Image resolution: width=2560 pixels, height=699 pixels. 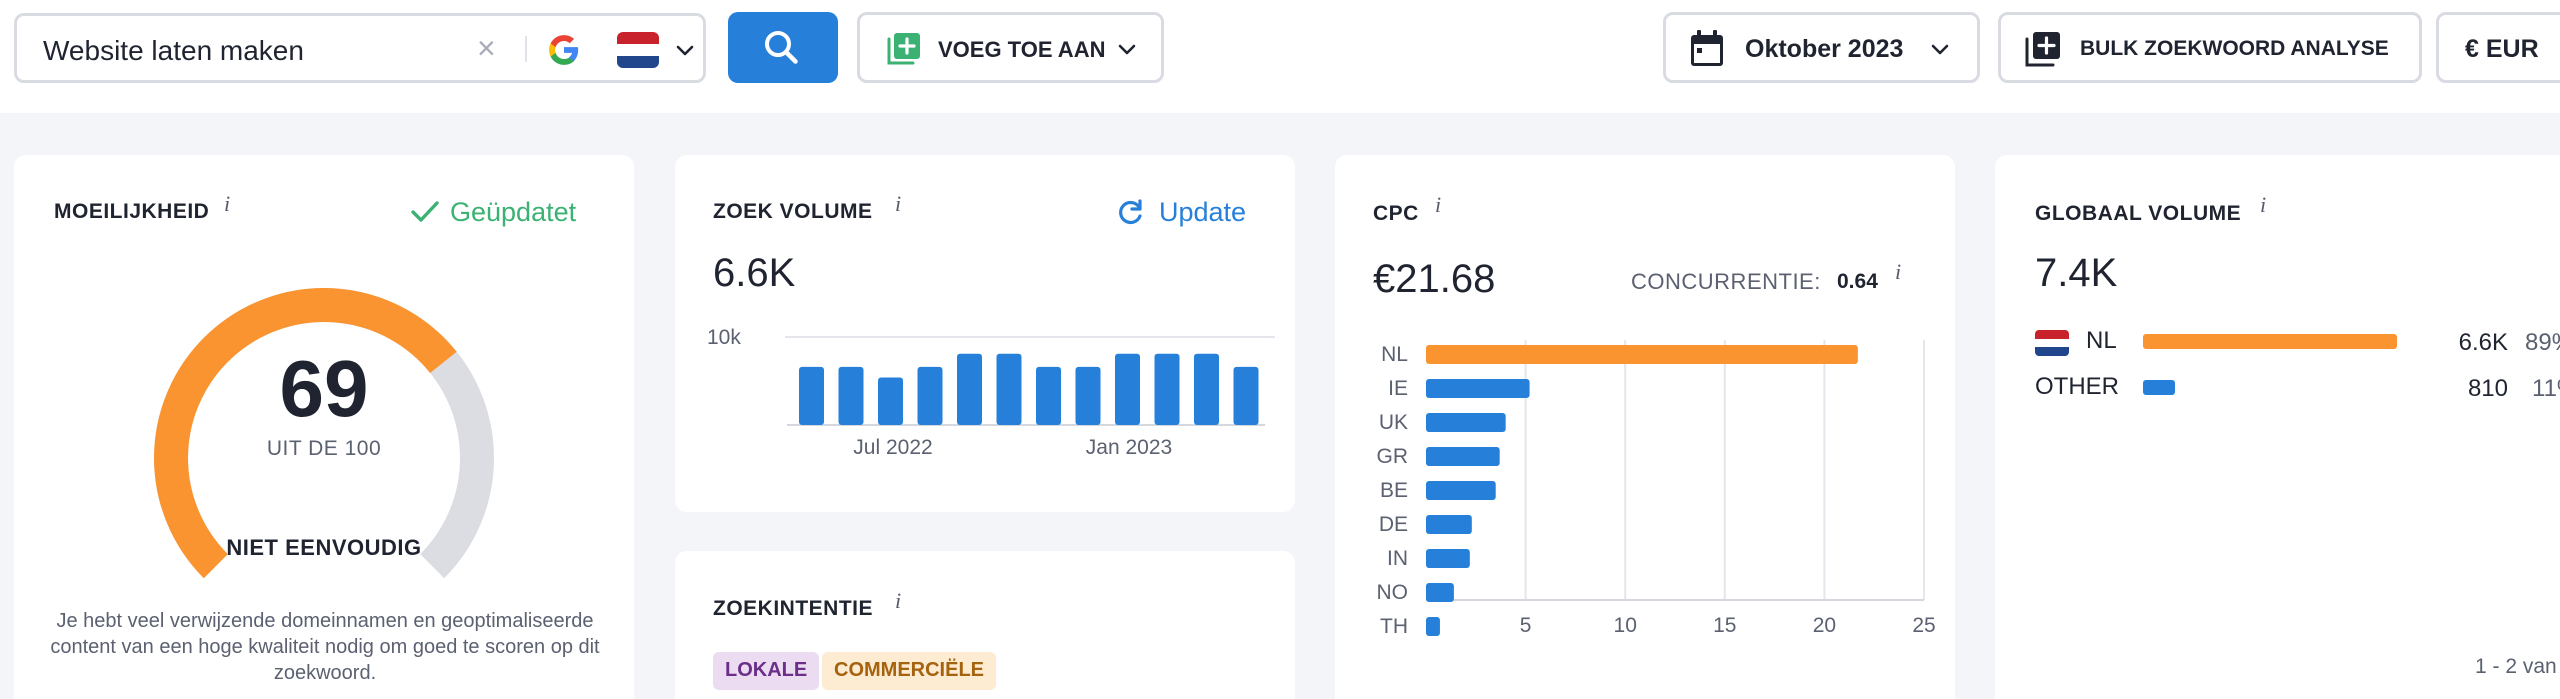 I want to click on keyword-search-input: Website laten maken, so click(x=173, y=51).